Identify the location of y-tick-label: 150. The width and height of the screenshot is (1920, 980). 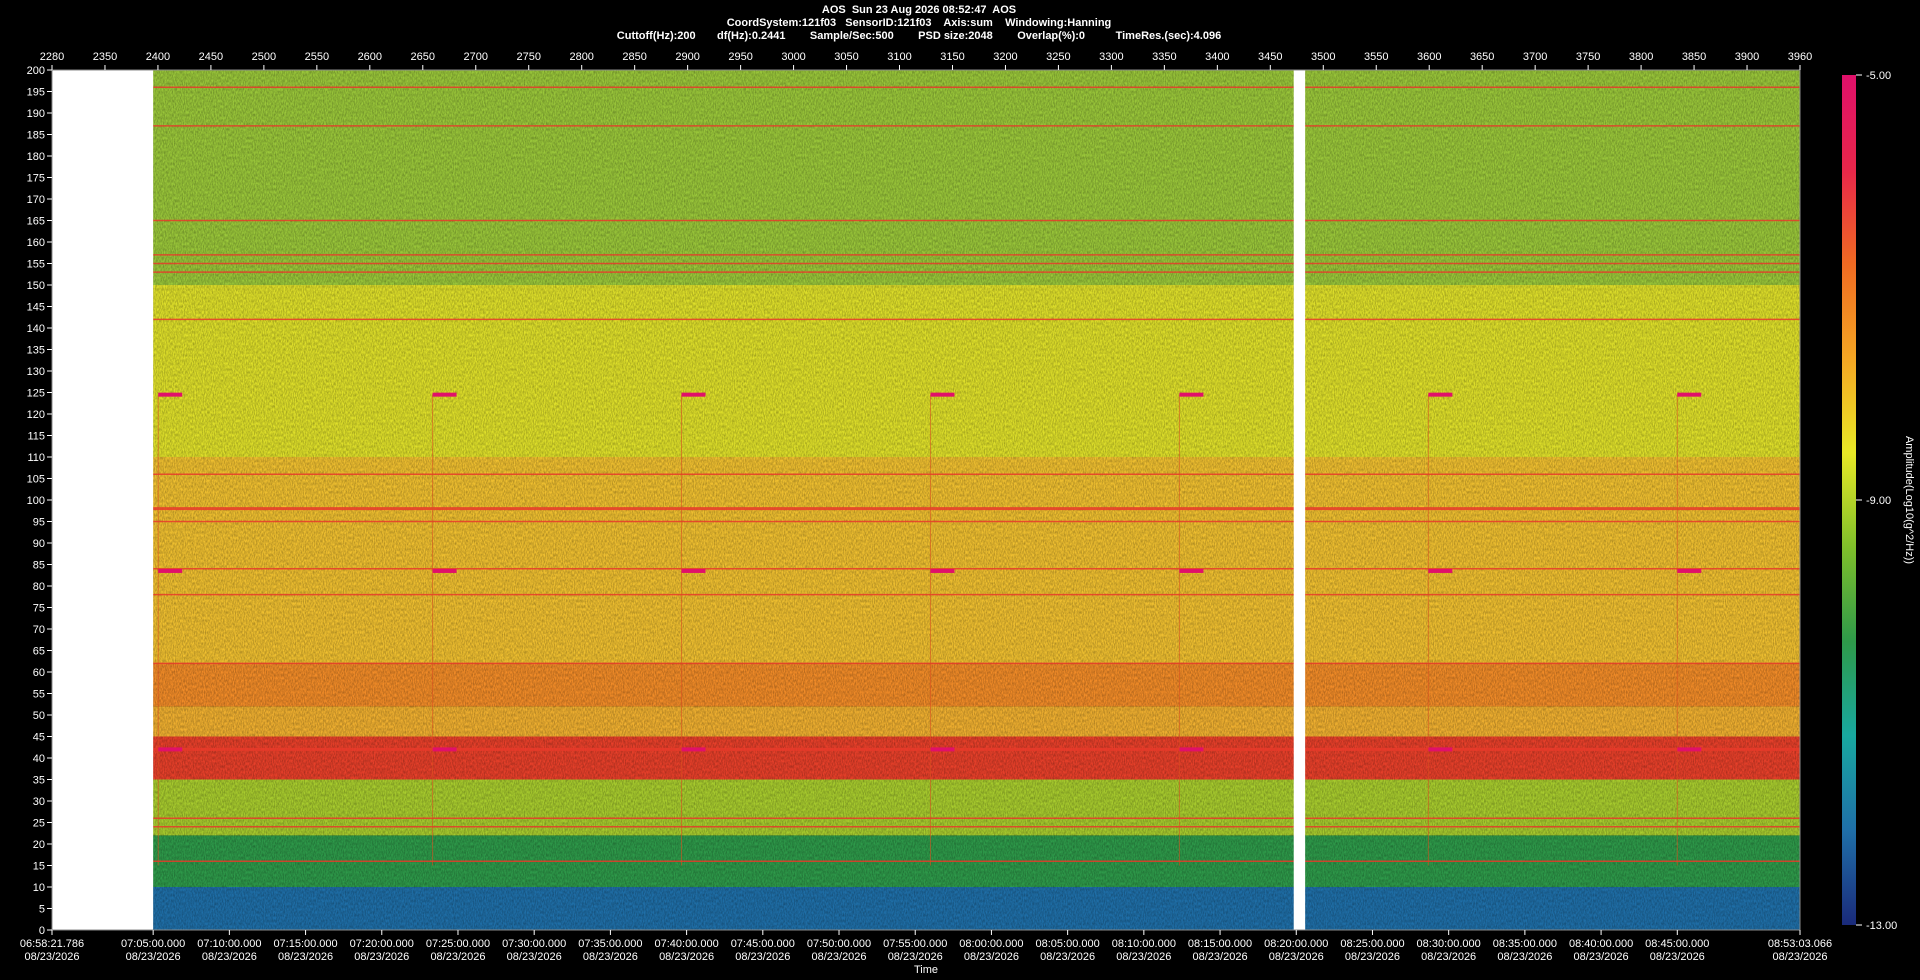
(36, 286).